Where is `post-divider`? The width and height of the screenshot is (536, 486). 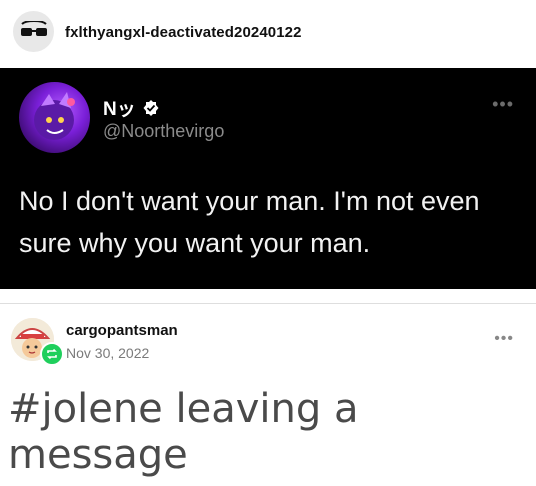 post-divider is located at coordinates (268, 303).